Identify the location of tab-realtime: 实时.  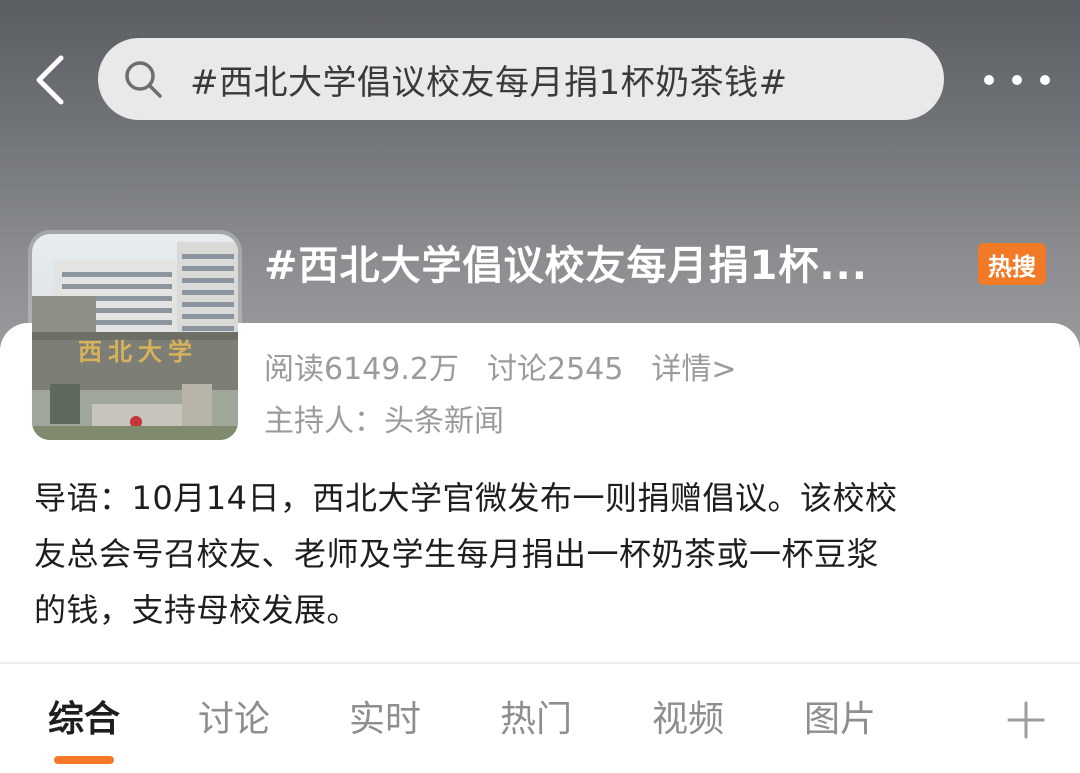
(385, 720).